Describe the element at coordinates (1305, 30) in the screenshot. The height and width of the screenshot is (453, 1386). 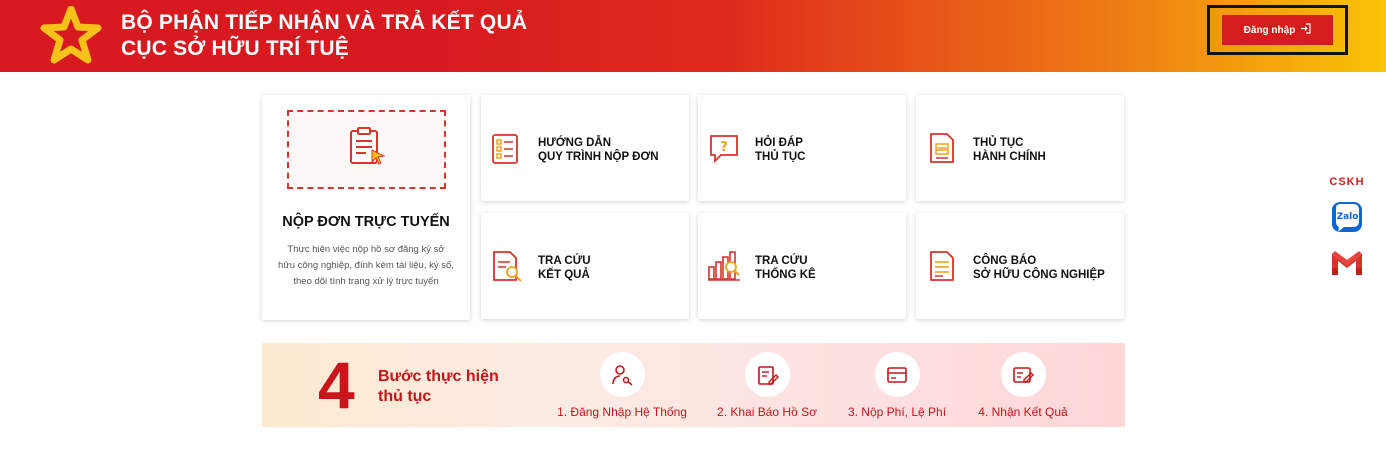
I see `login-arrow-icon` at that location.